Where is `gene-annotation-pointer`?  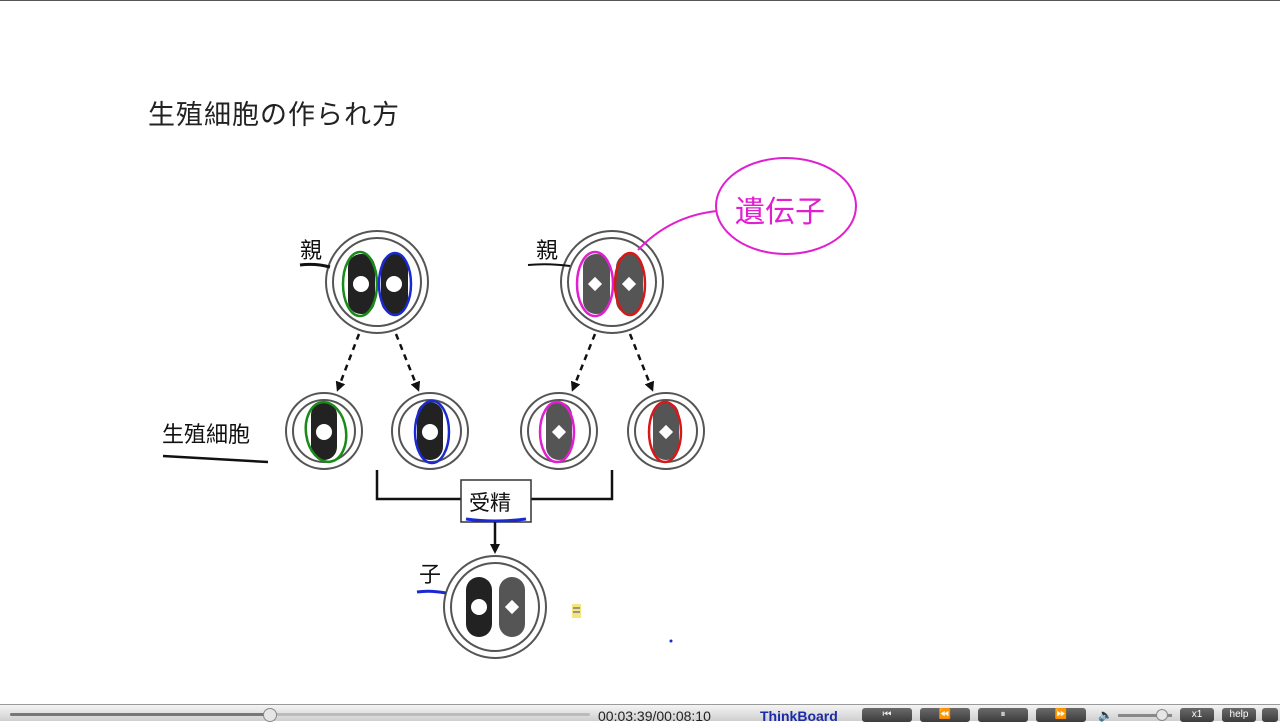
gene-annotation-pointer is located at coordinates (677, 230).